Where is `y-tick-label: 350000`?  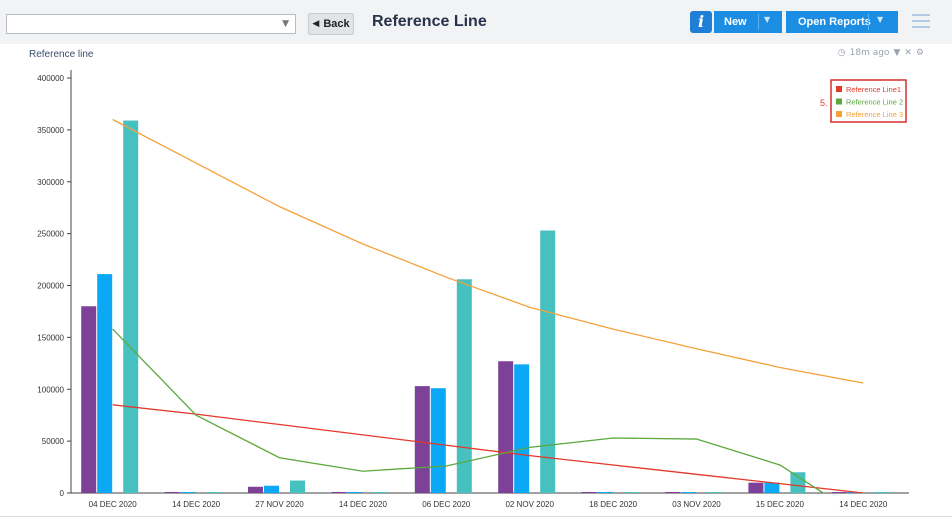
y-tick-label: 350000 is located at coordinates (50, 130).